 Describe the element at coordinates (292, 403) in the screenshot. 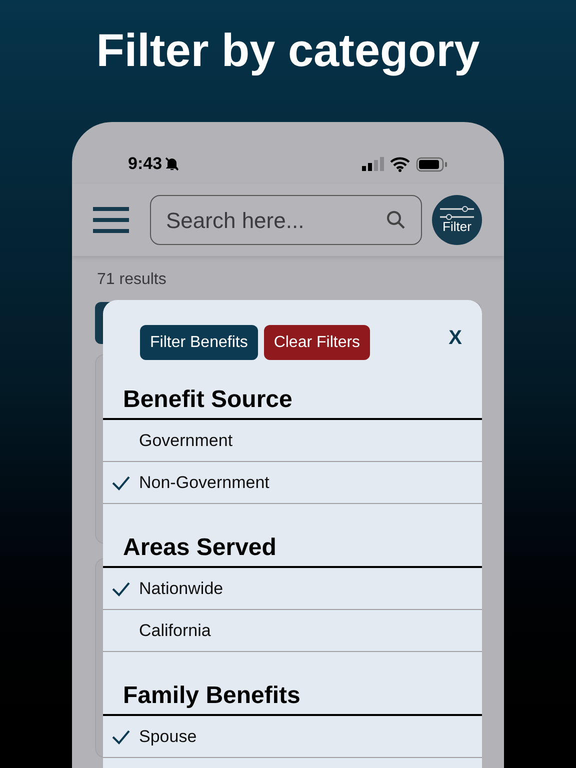

I see `section-title: Benefit Source` at that location.